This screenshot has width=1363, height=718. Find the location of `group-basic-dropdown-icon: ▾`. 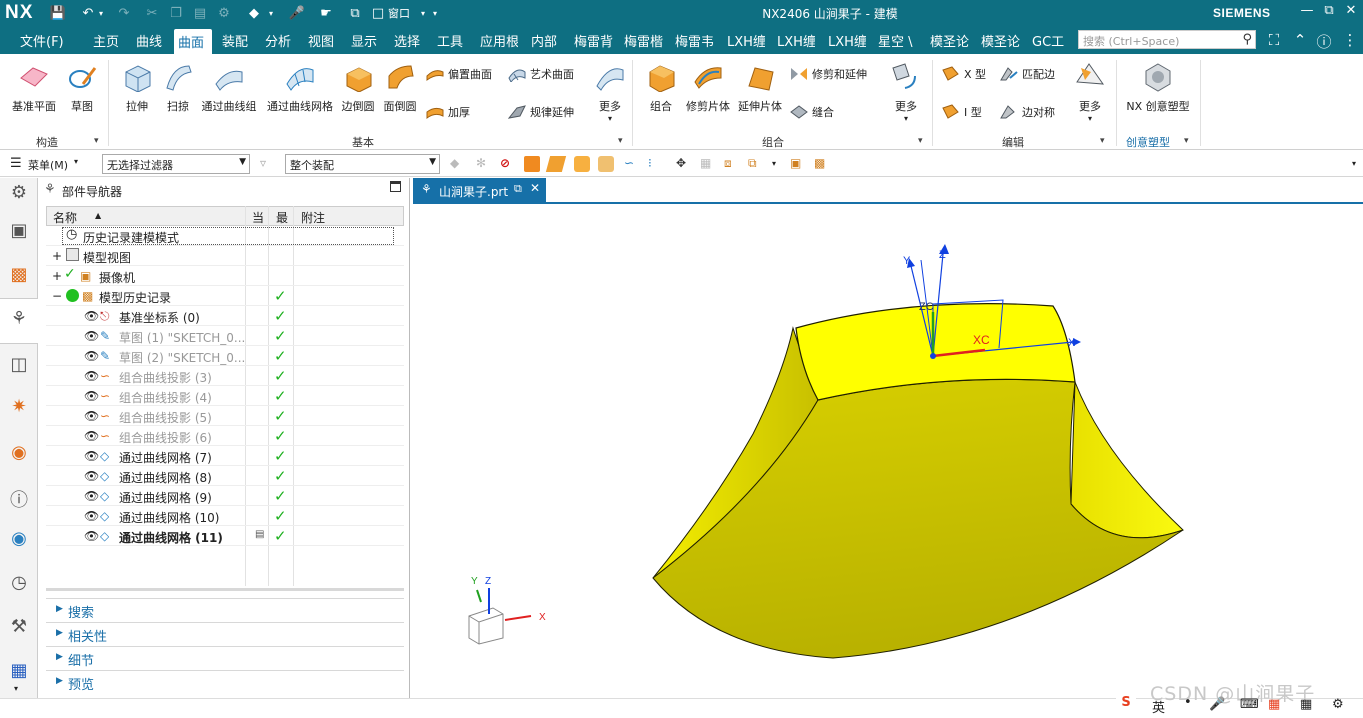

group-basic-dropdown-icon: ▾ is located at coordinates (620, 141).